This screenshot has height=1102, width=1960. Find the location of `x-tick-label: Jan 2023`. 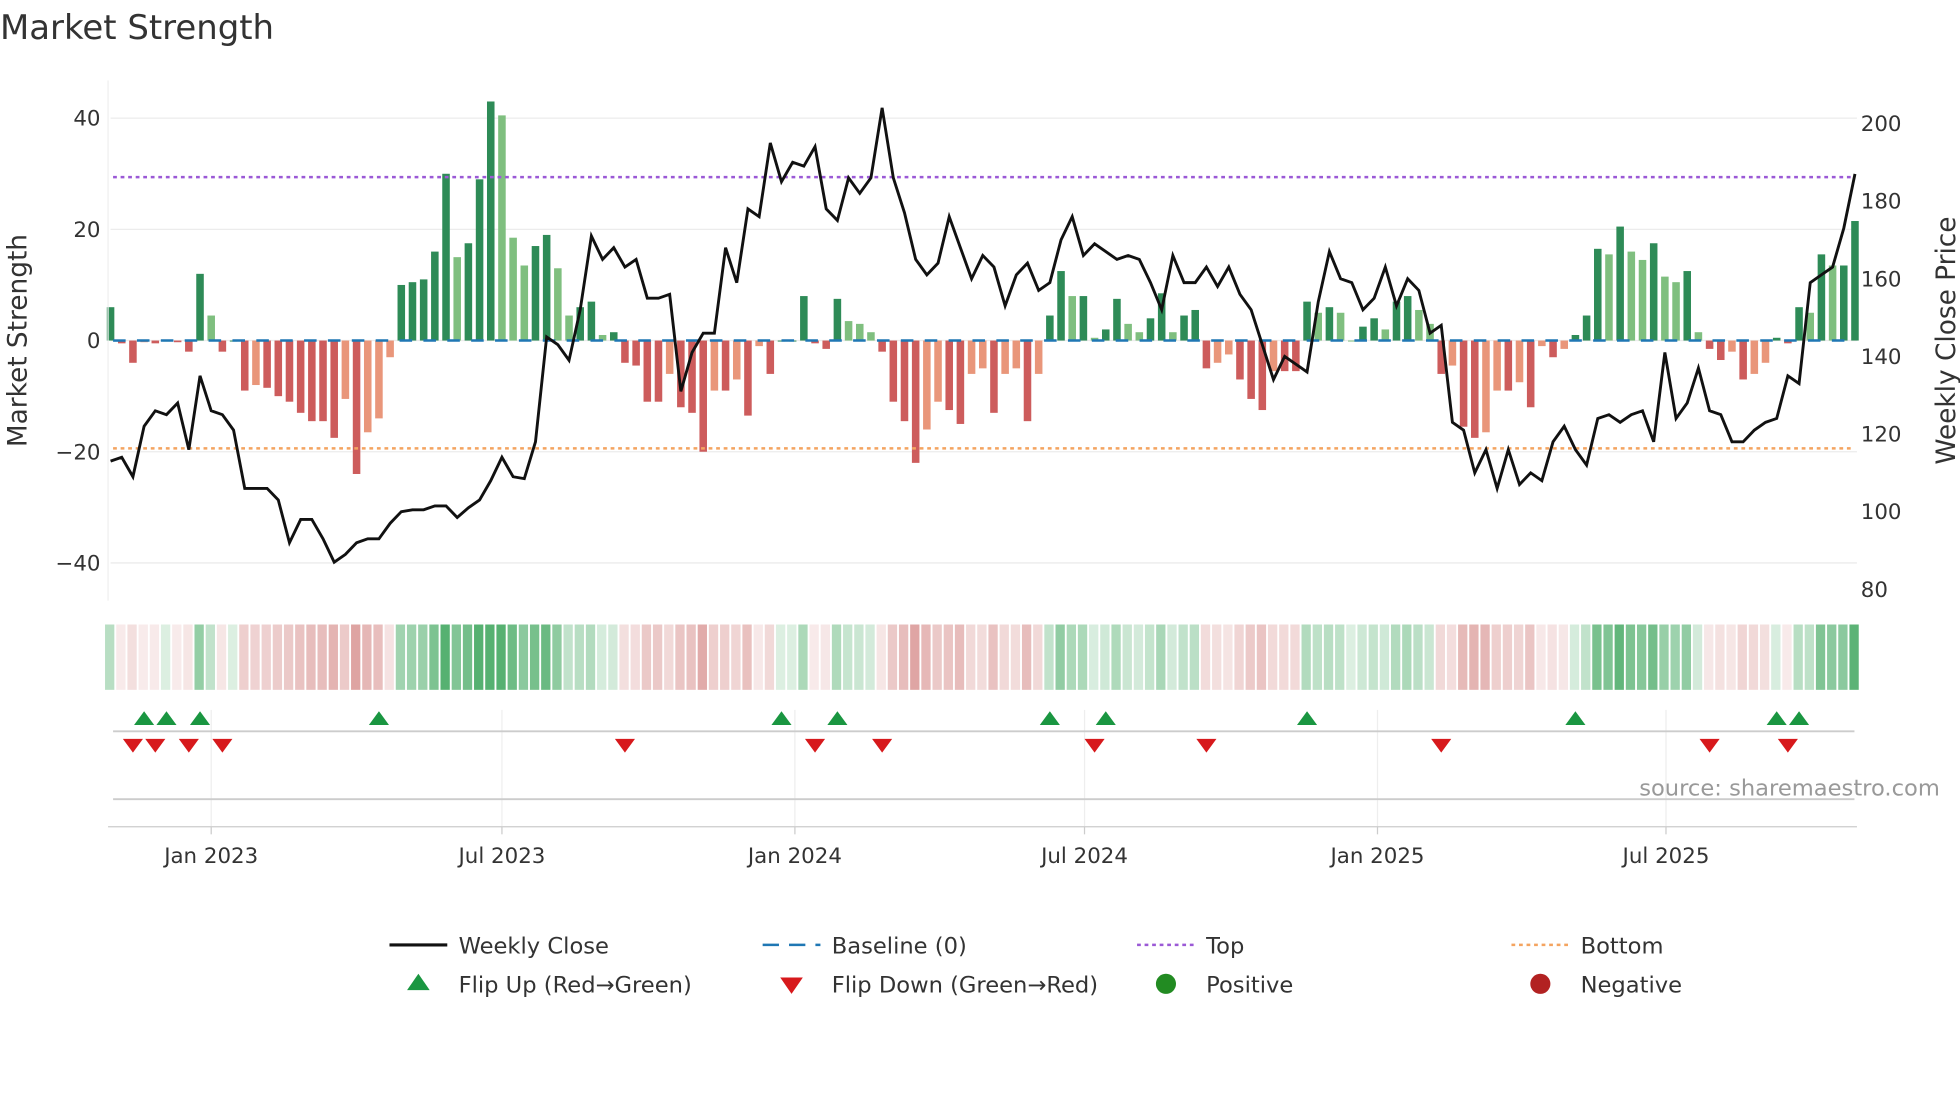

x-tick-label: Jan 2023 is located at coordinates (210, 856).